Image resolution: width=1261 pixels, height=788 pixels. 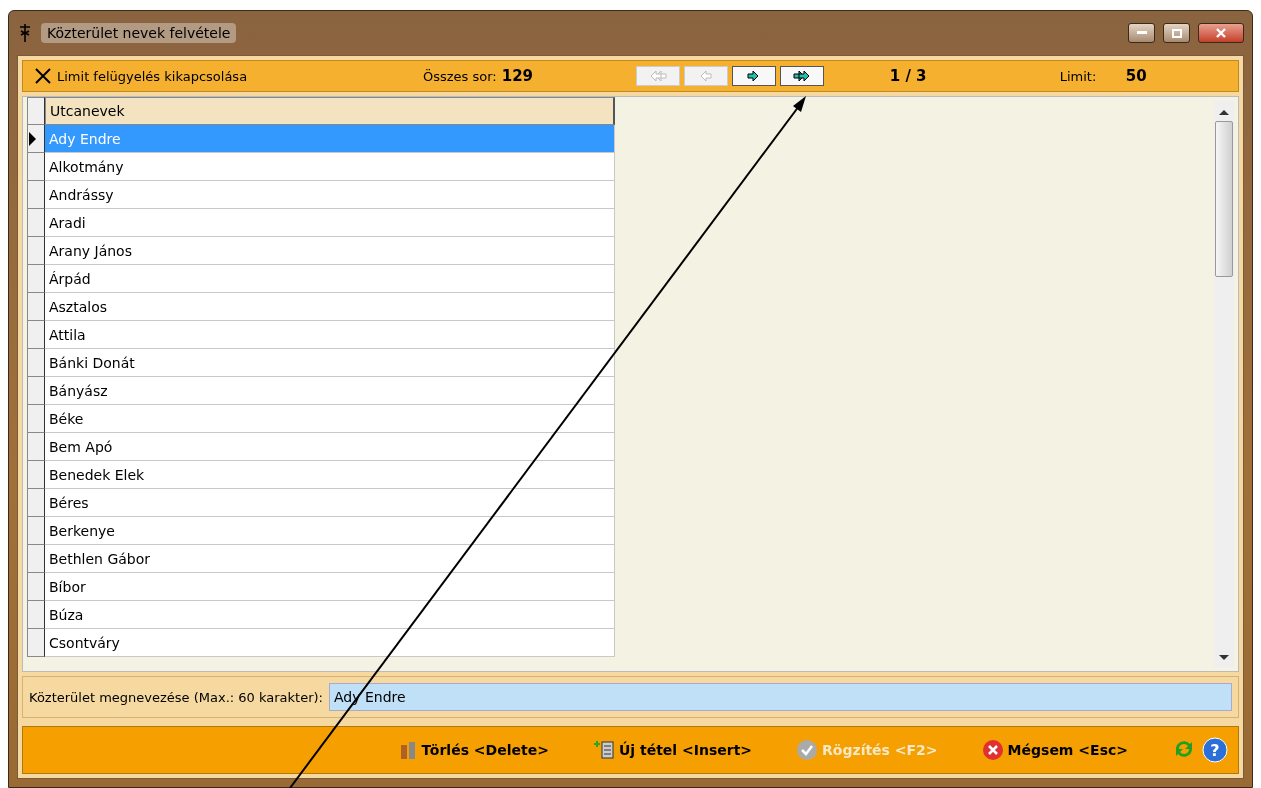 What do you see at coordinates (518, 76) in the screenshot?
I see `total-count: 129` at bounding box center [518, 76].